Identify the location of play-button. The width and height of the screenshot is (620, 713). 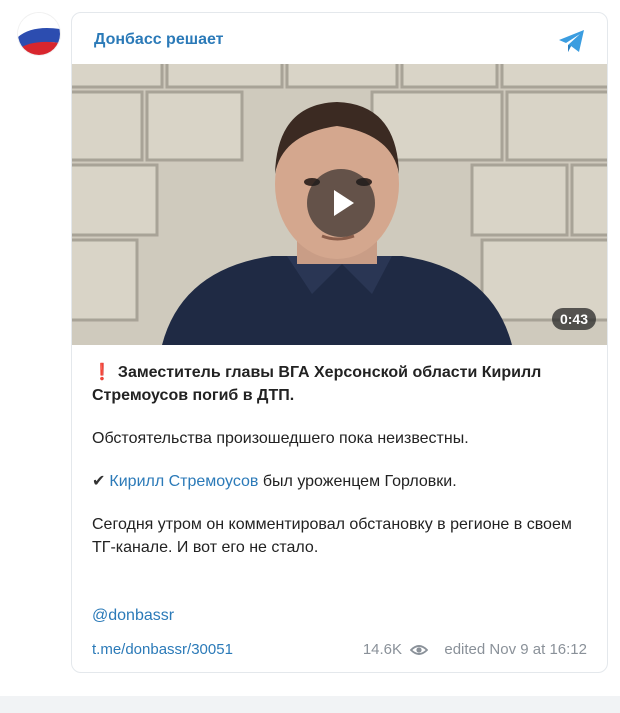
(341, 203).